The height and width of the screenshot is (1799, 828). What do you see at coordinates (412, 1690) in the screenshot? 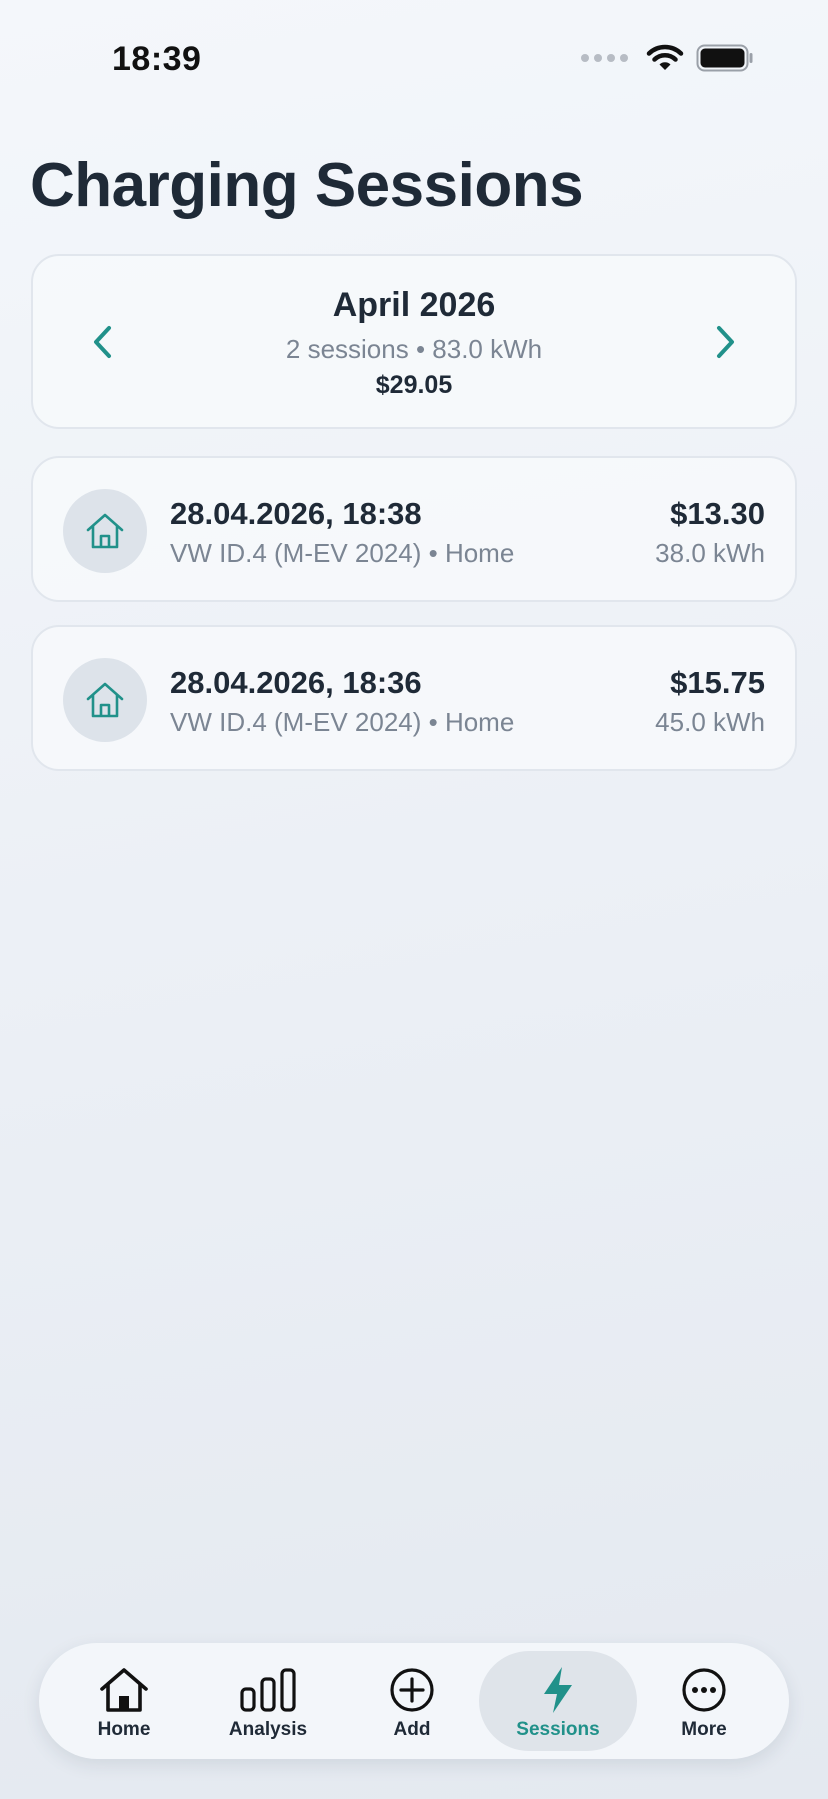
I see `add-circle-icon` at bounding box center [412, 1690].